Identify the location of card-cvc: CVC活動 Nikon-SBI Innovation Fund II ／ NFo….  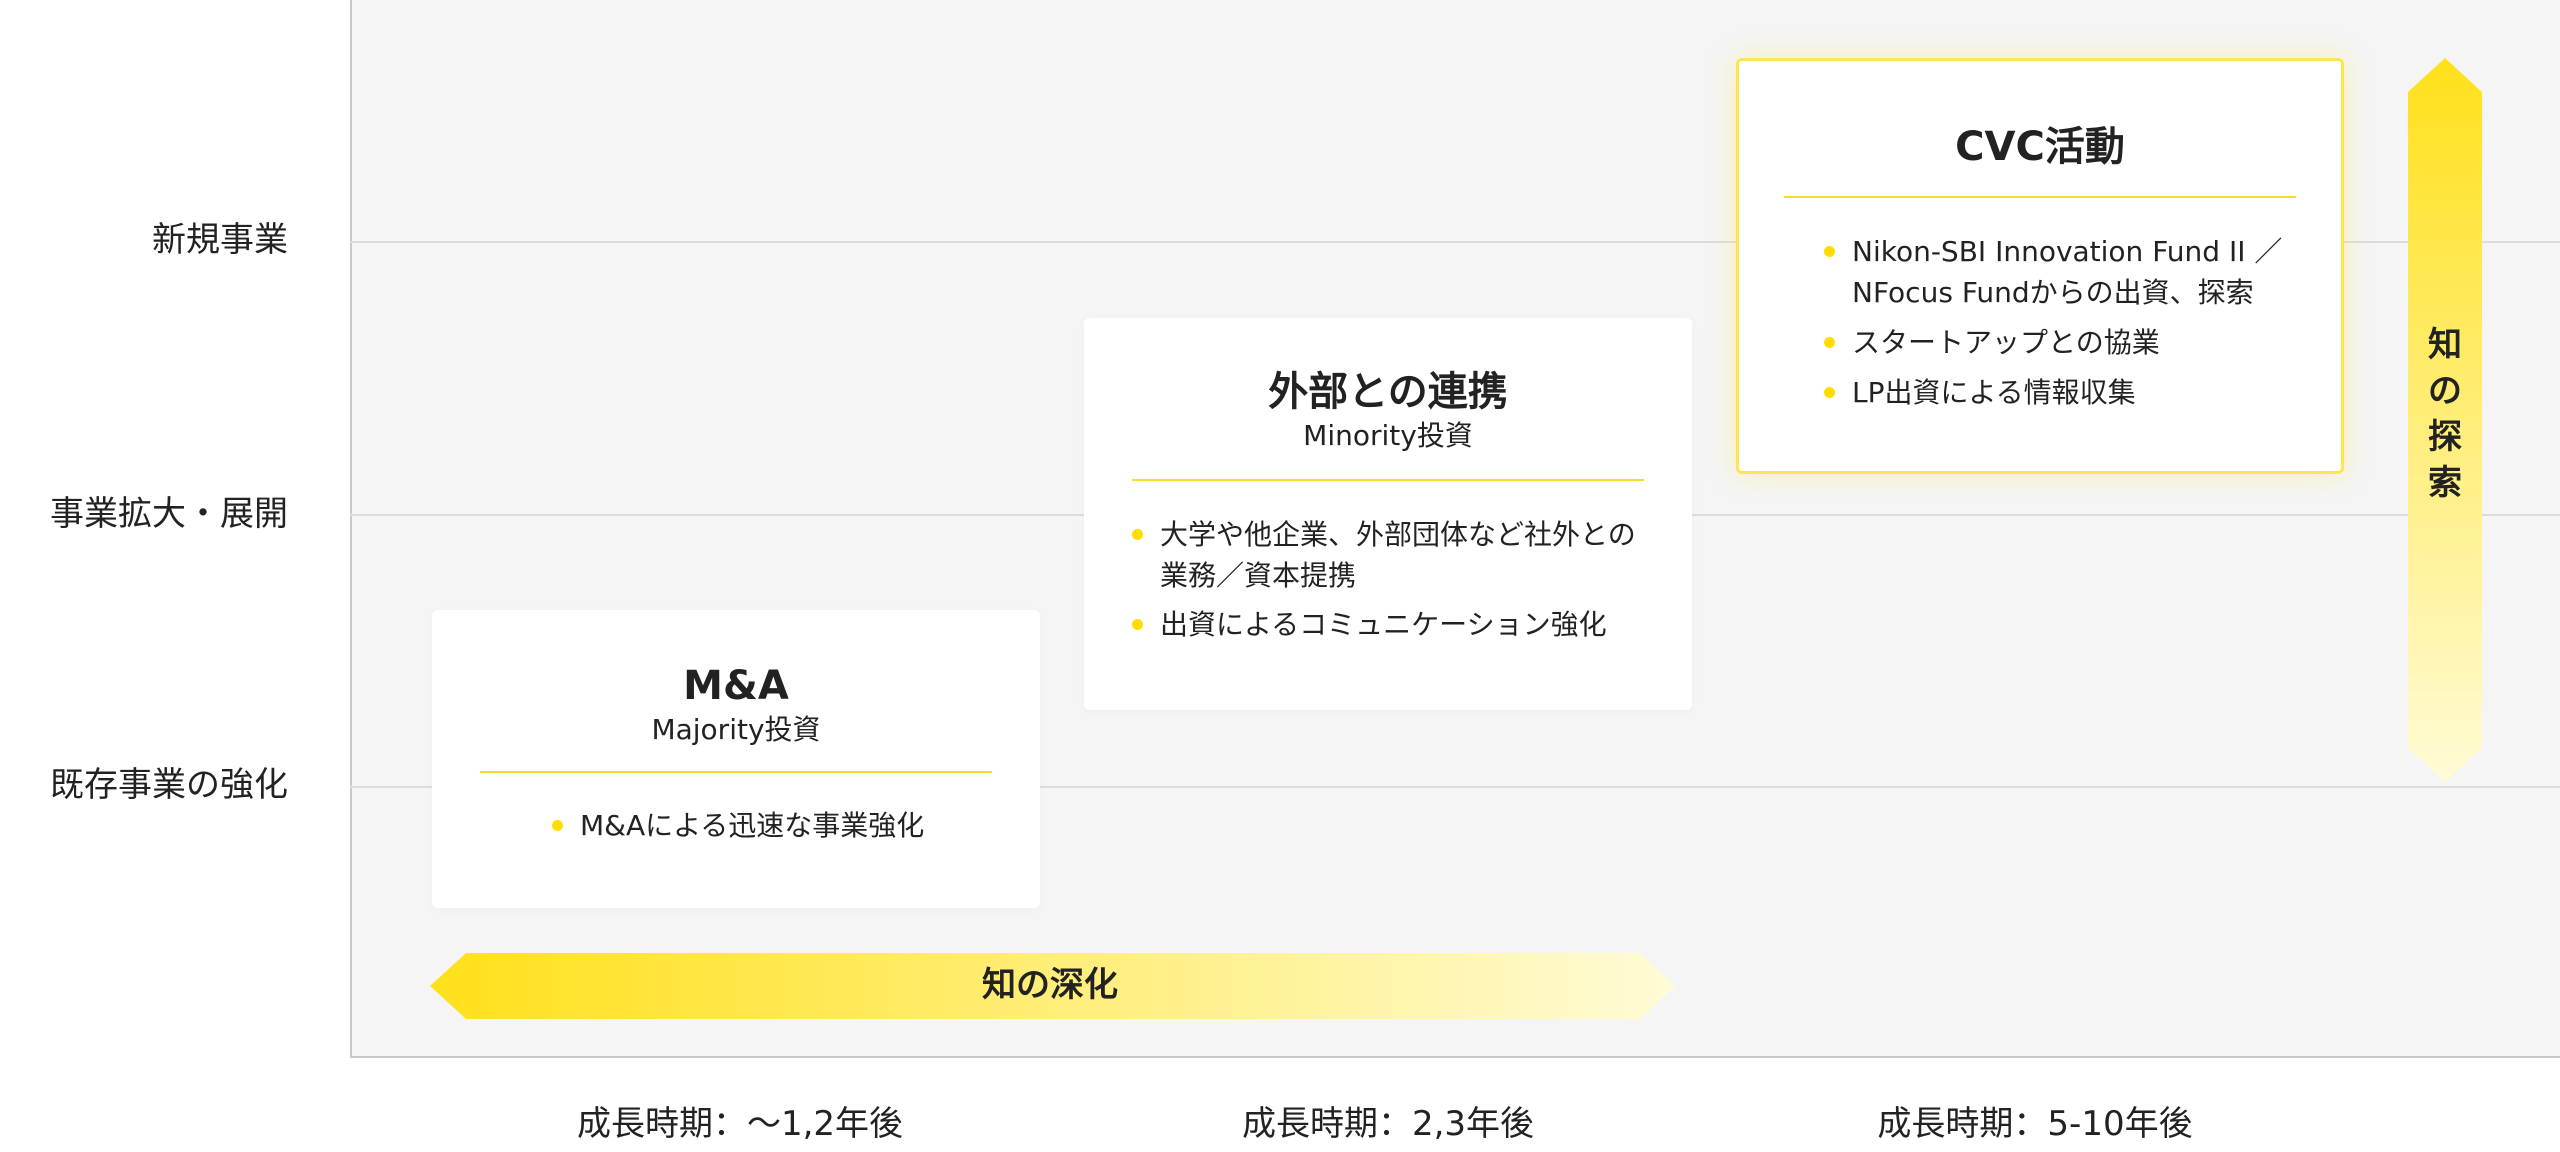
(2040, 266).